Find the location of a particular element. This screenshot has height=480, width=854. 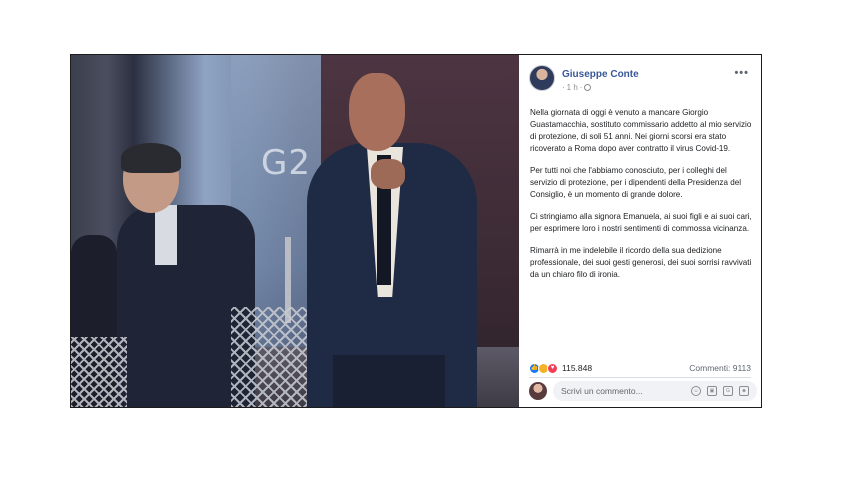

reactions-bar: 👍 ♥ 115.848 Commenti: 9113 is located at coordinates (640, 368).